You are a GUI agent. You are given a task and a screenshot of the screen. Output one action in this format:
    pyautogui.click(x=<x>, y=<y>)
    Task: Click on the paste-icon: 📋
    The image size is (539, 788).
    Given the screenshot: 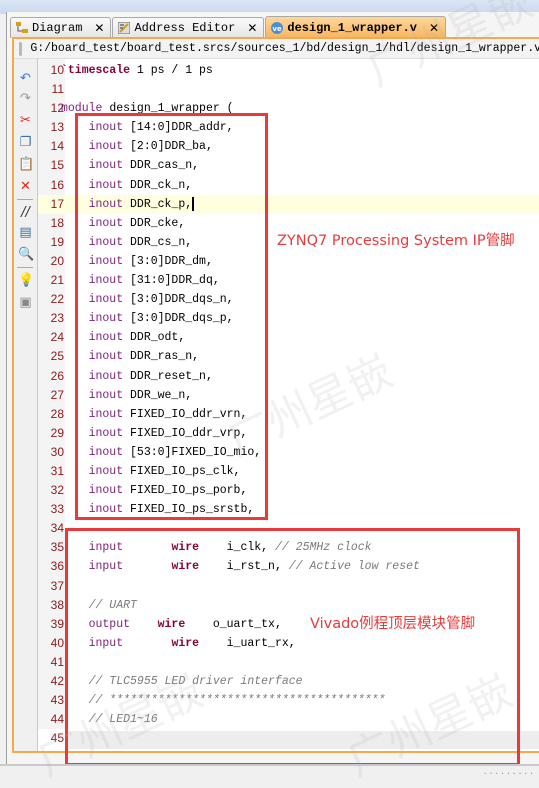 What is the action you would take?
    pyautogui.click(x=26, y=164)
    